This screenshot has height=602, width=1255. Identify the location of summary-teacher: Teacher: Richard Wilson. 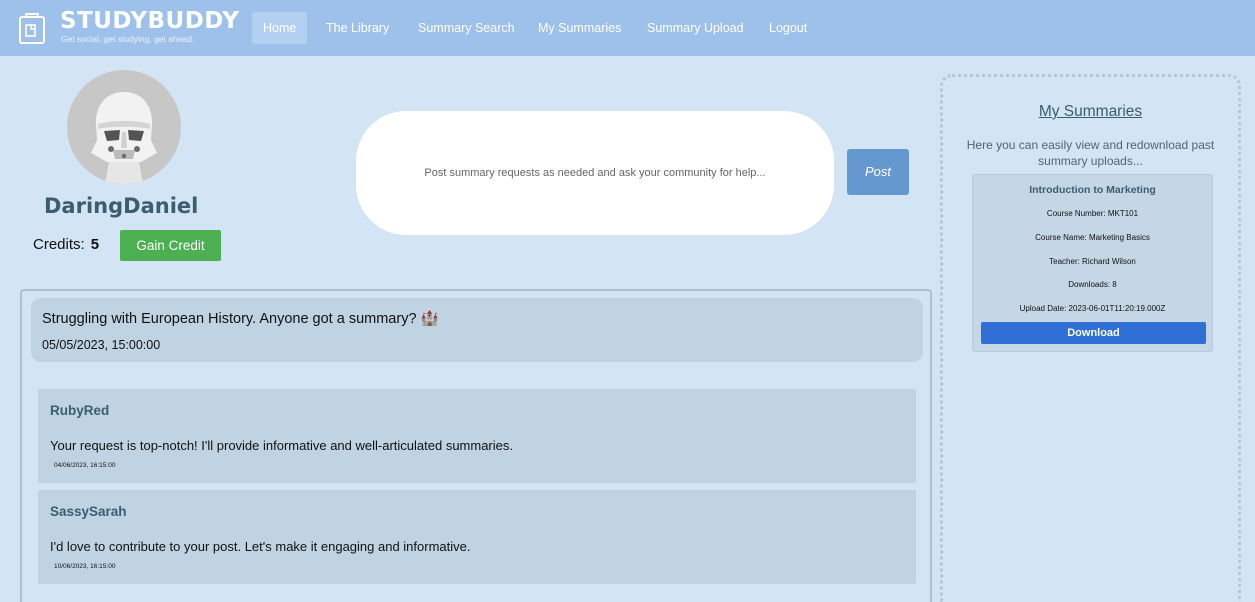
(1092, 261).